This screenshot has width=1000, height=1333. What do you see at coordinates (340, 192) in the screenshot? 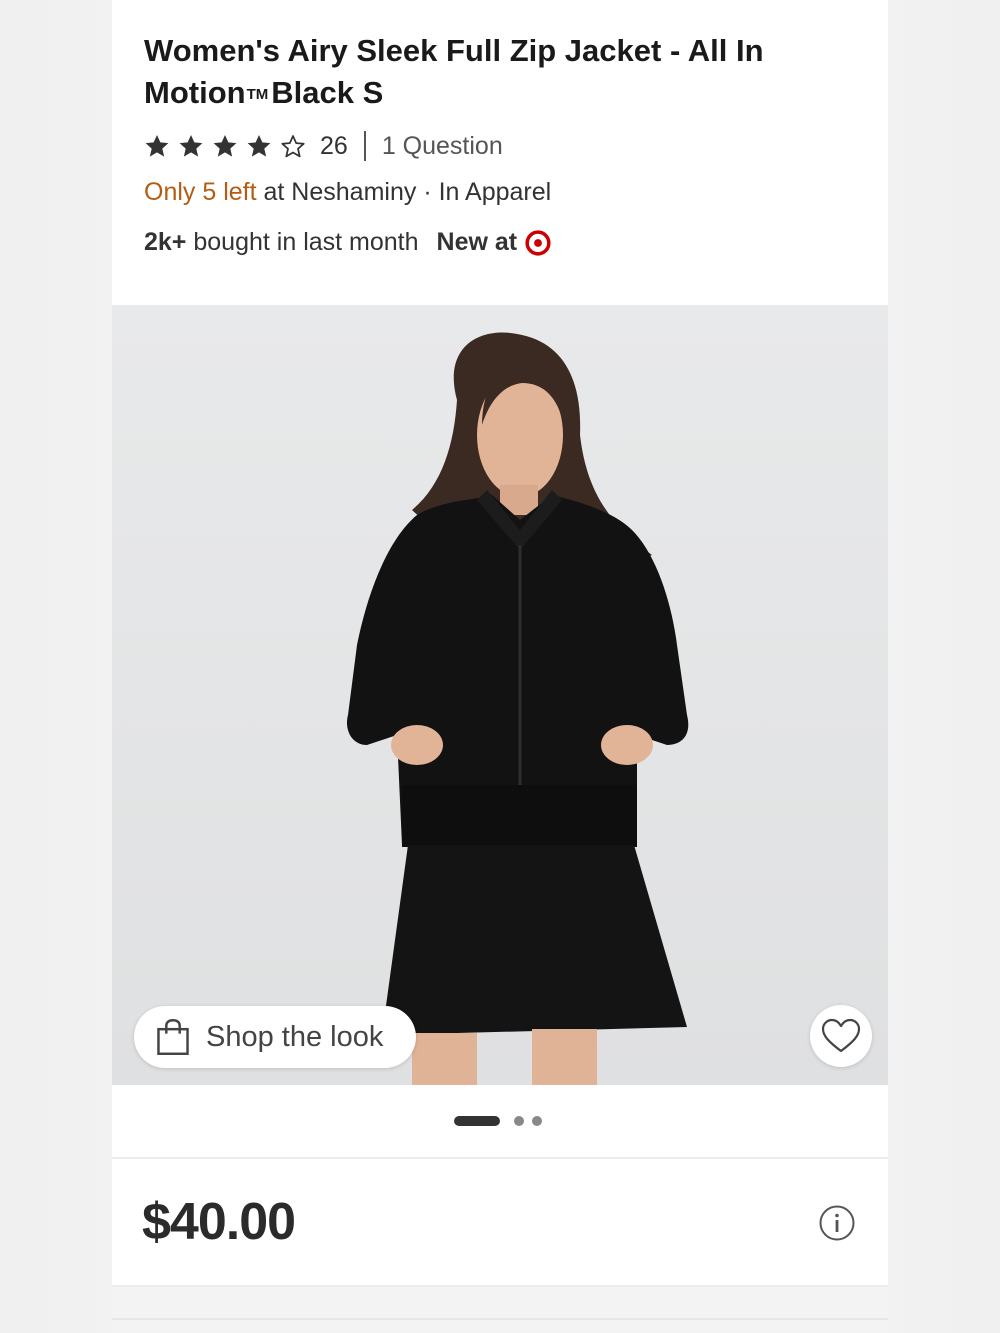
I see `store-name: at Neshaminy` at bounding box center [340, 192].